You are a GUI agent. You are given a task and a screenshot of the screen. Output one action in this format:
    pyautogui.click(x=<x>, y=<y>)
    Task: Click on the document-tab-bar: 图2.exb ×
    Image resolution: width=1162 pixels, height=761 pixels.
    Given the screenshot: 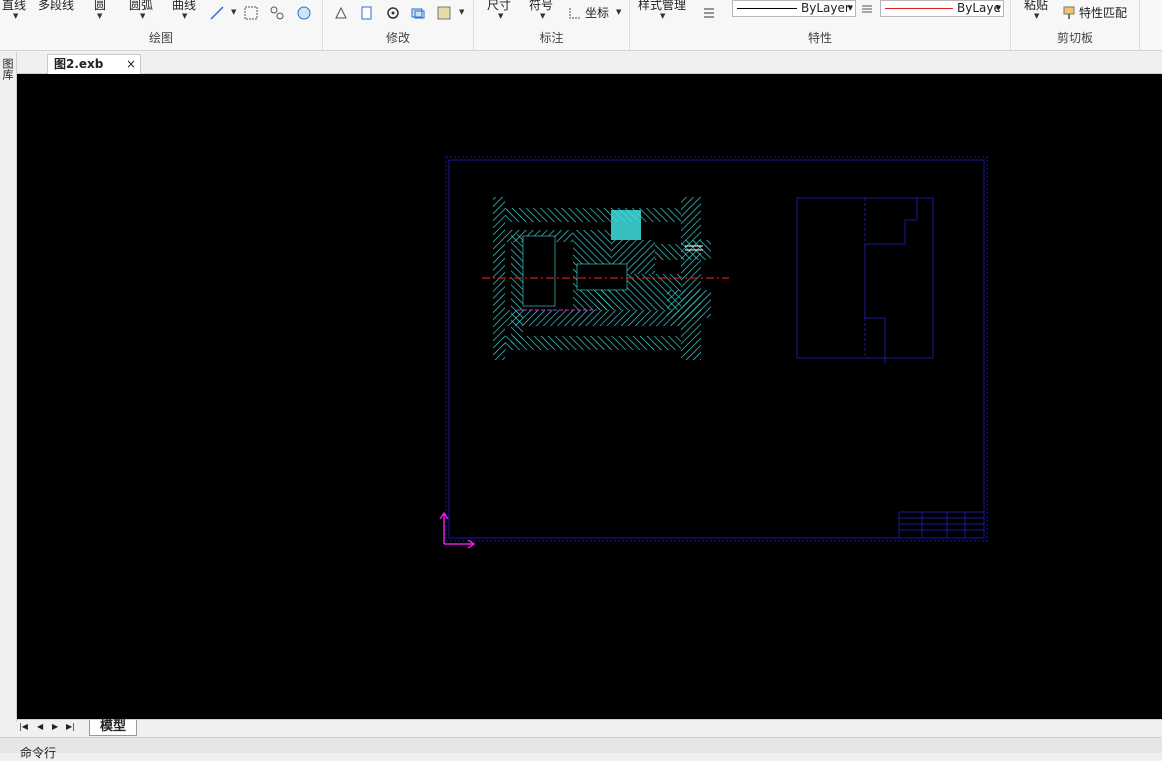 What is the action you would take?
    pyautogui.click(x=589, y=63)
    